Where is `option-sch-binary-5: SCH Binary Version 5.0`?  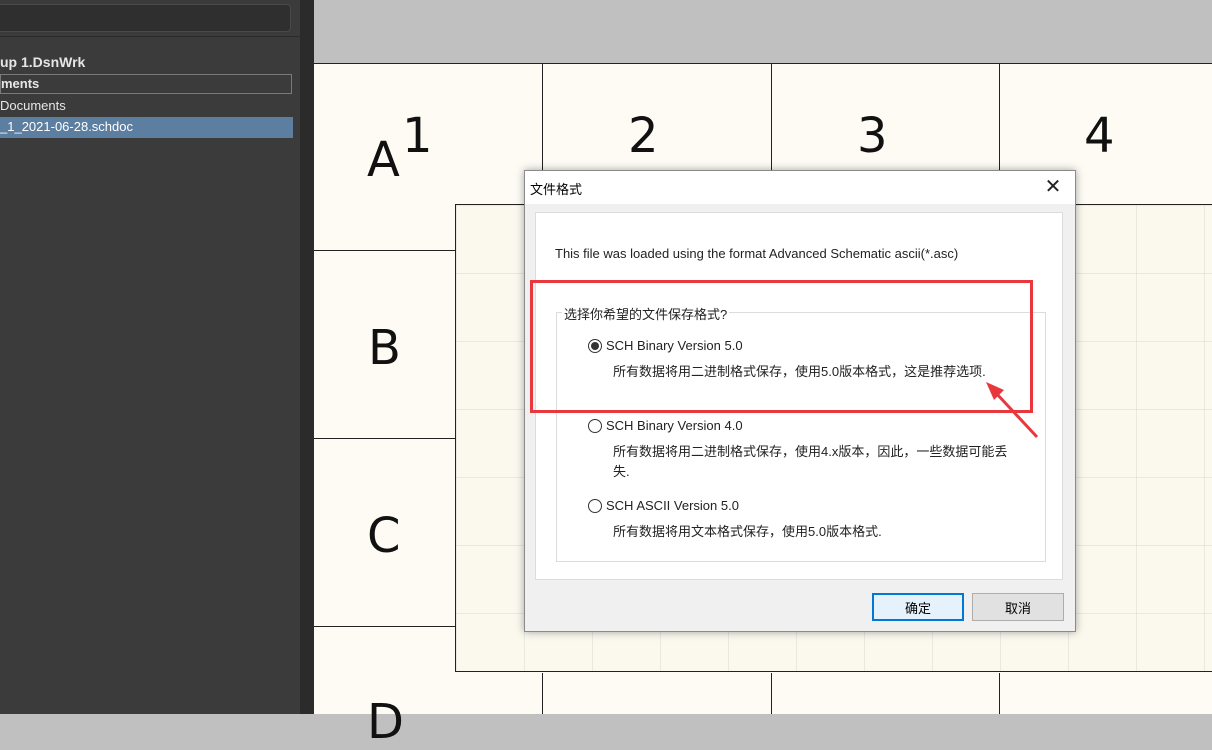 option-sch-binary-5: SCH Binary Version 5.0 is located at coordinates (665, 345).